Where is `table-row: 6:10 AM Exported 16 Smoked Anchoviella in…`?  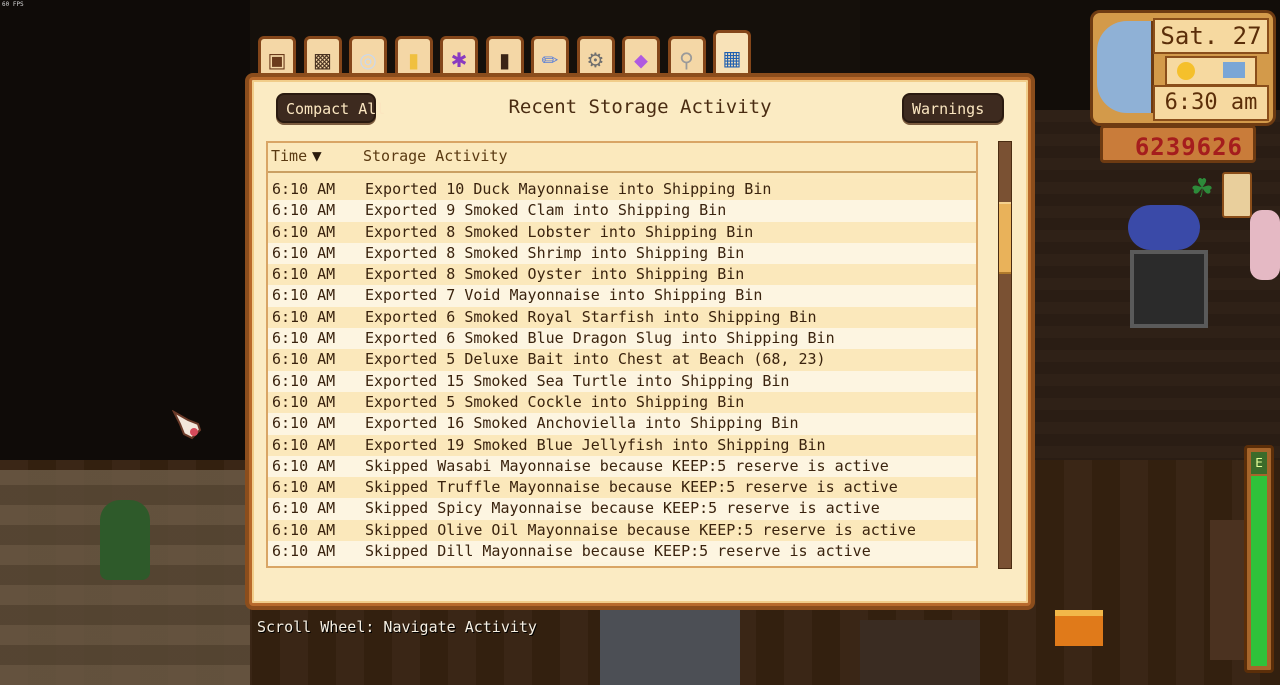
table-row: 6:10 AM Exported 16 Smoked Anchoviella in… is located at coordinates (622, 424).